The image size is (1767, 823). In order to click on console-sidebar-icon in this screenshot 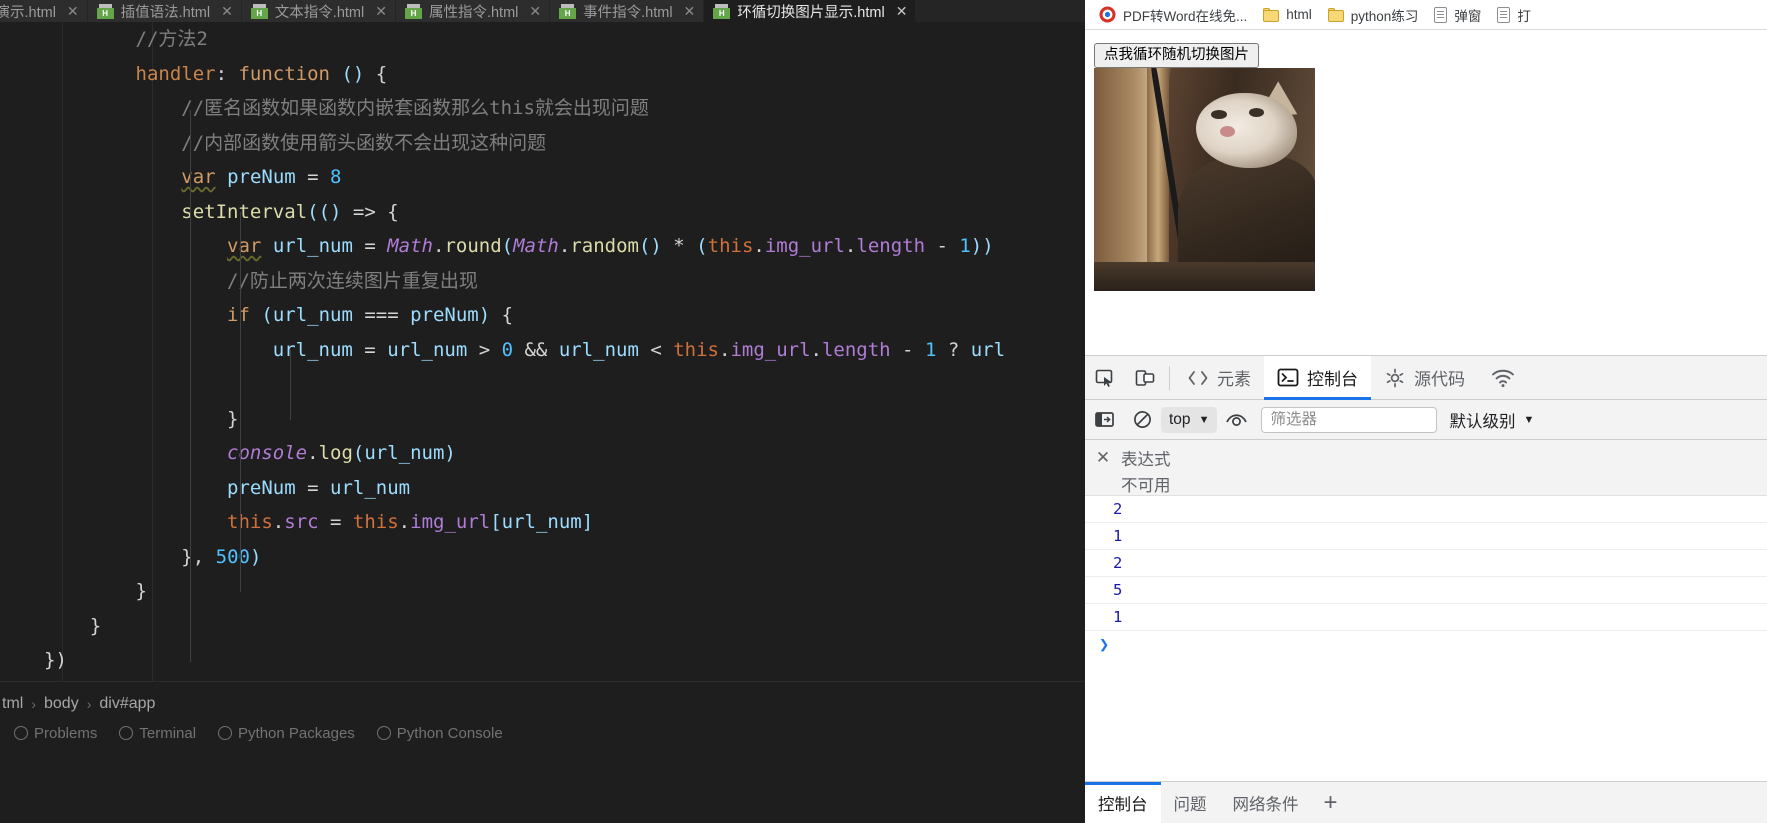, I will do `click(1104, 420)`.